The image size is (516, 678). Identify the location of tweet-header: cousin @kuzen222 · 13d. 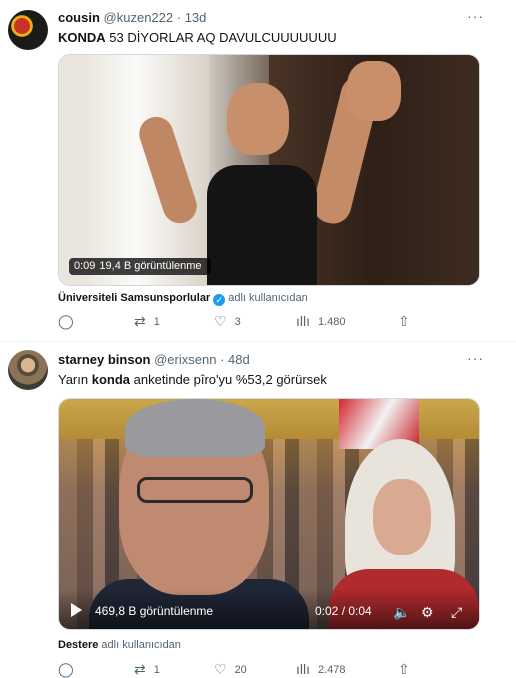
(132, 18).